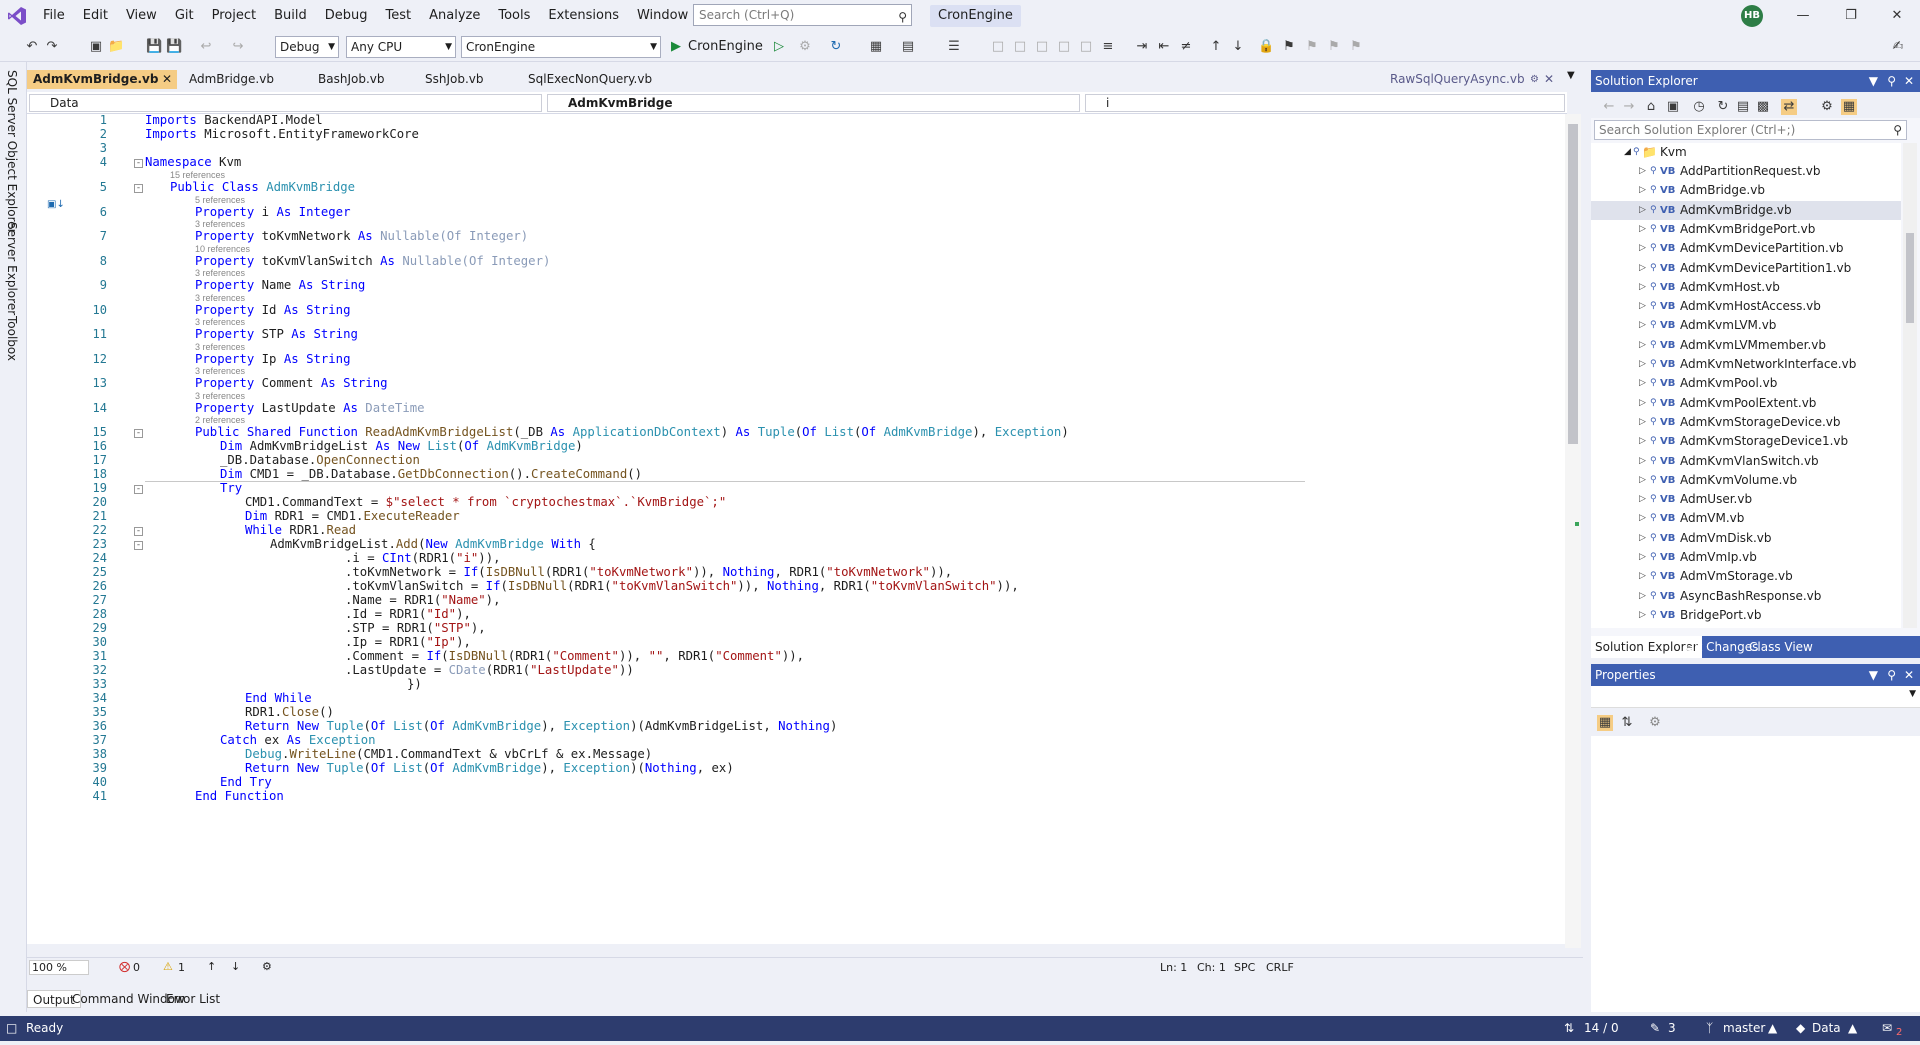  I want to click on tree-file-item: ▷ ⚲ VB AdmKvmVlanSwitch.vb, so click(1746, 461).